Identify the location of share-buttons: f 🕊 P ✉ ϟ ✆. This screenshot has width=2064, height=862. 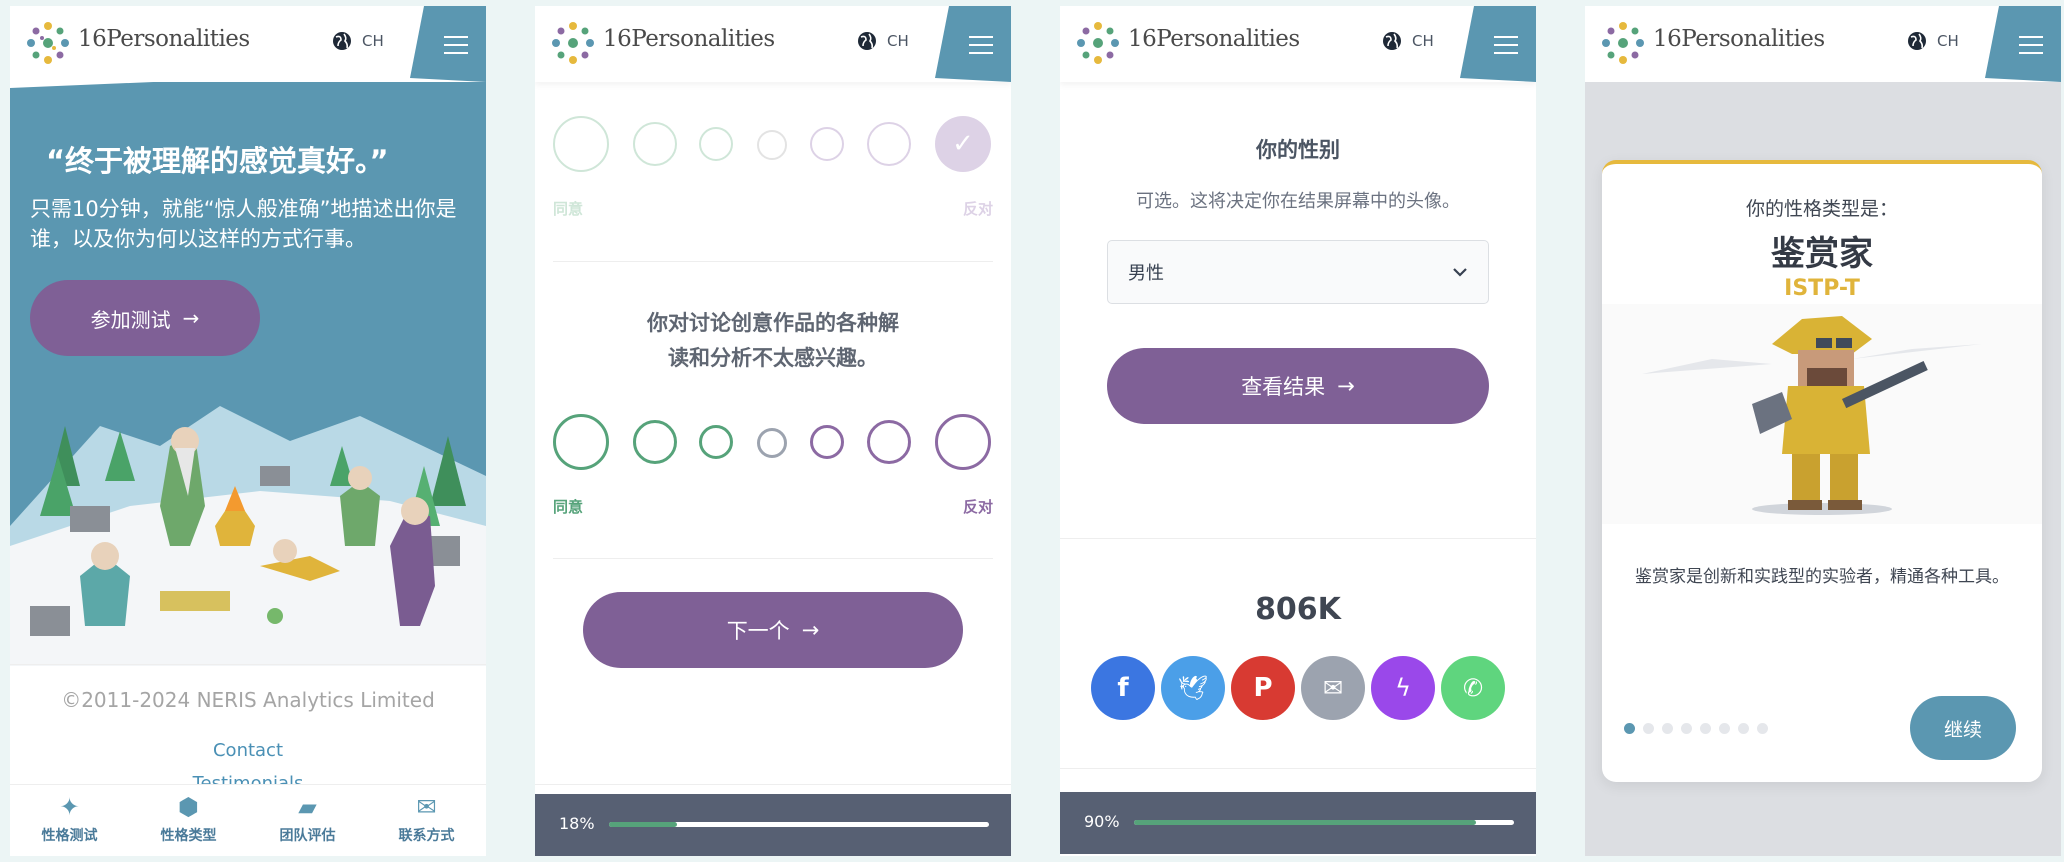
(1298, 688).